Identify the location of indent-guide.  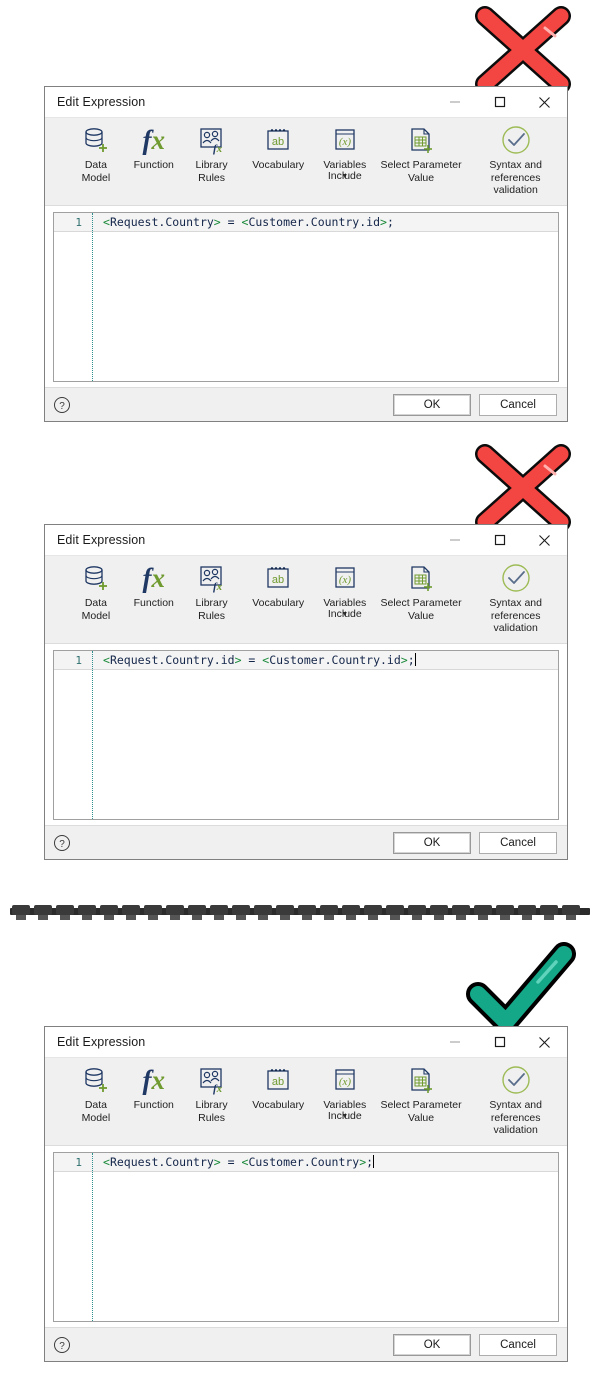
(92, 735).